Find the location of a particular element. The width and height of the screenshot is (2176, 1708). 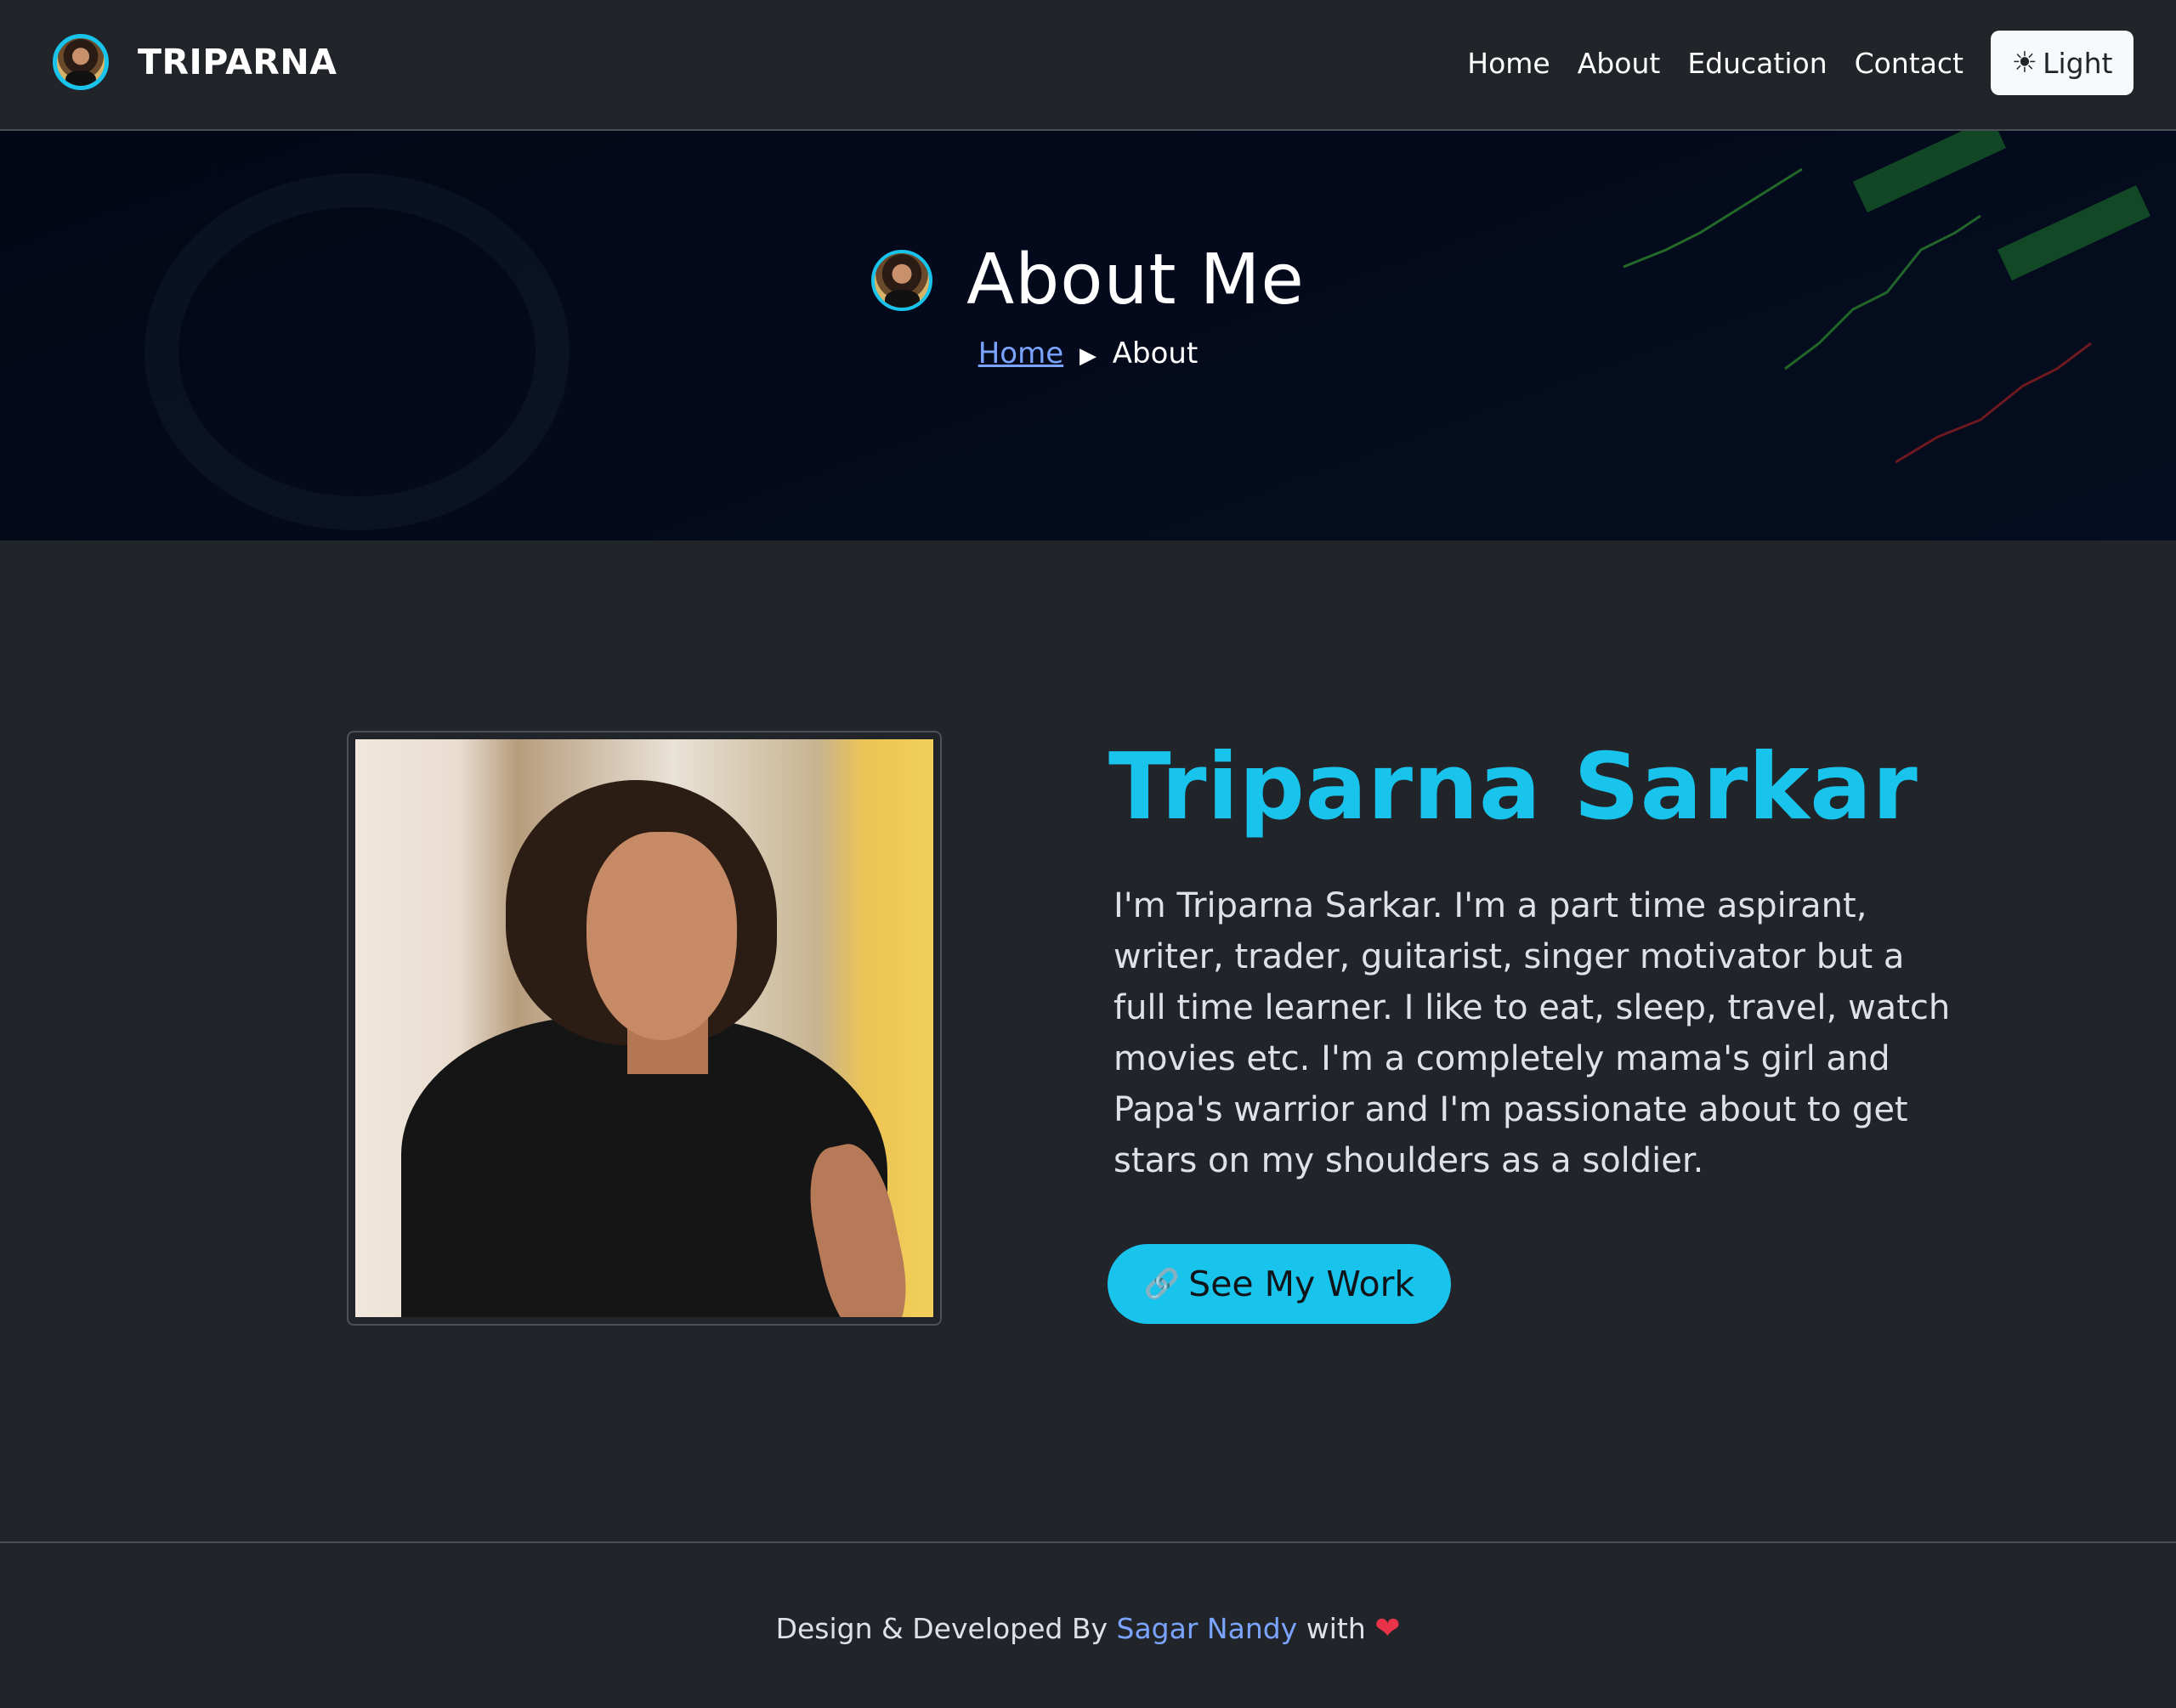

breadcrumb-home-link: Home is located at coordinates (1021, 353).